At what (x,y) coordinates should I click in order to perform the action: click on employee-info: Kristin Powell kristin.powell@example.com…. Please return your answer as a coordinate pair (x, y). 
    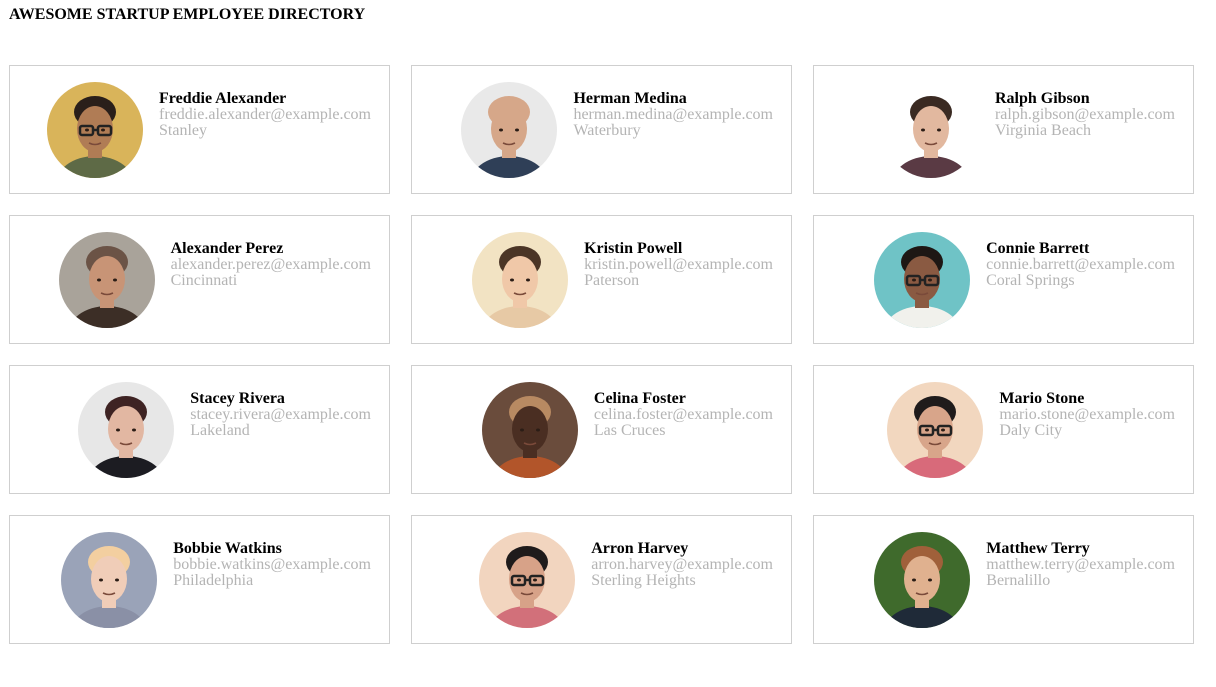
    Looking at the image, I should click on (678, 265).